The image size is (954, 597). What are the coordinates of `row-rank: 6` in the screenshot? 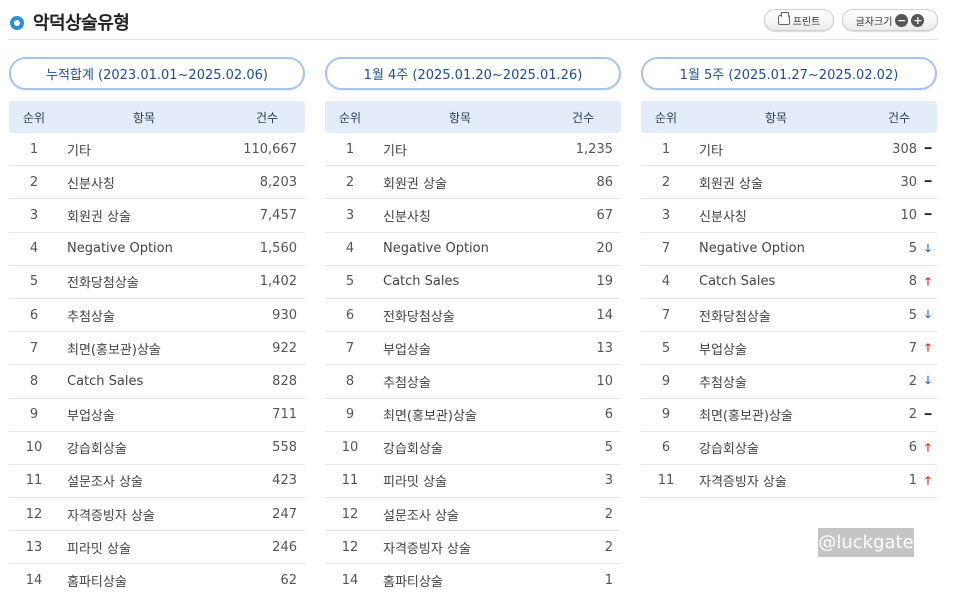 It's located at (34, 315).